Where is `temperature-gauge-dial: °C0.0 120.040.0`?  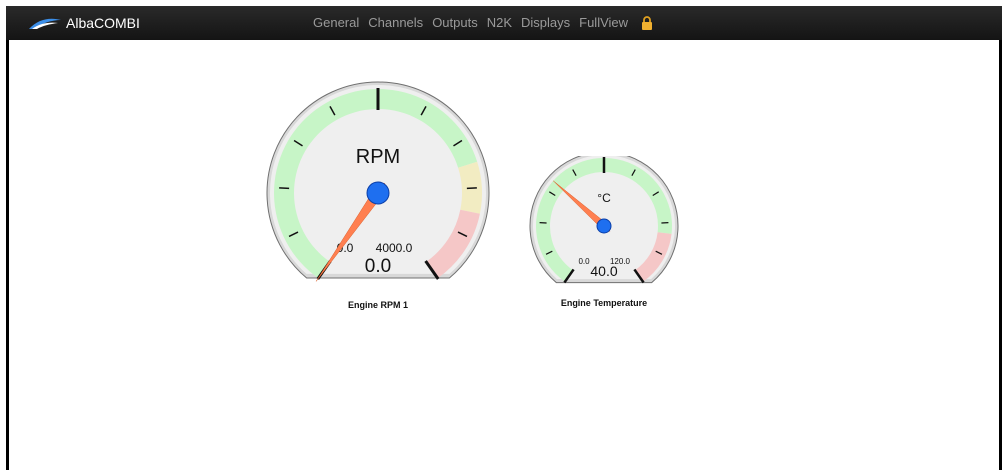 temperature-gauge-dial: °C0.0 120.040.0 is located at coordinates (604, 217).